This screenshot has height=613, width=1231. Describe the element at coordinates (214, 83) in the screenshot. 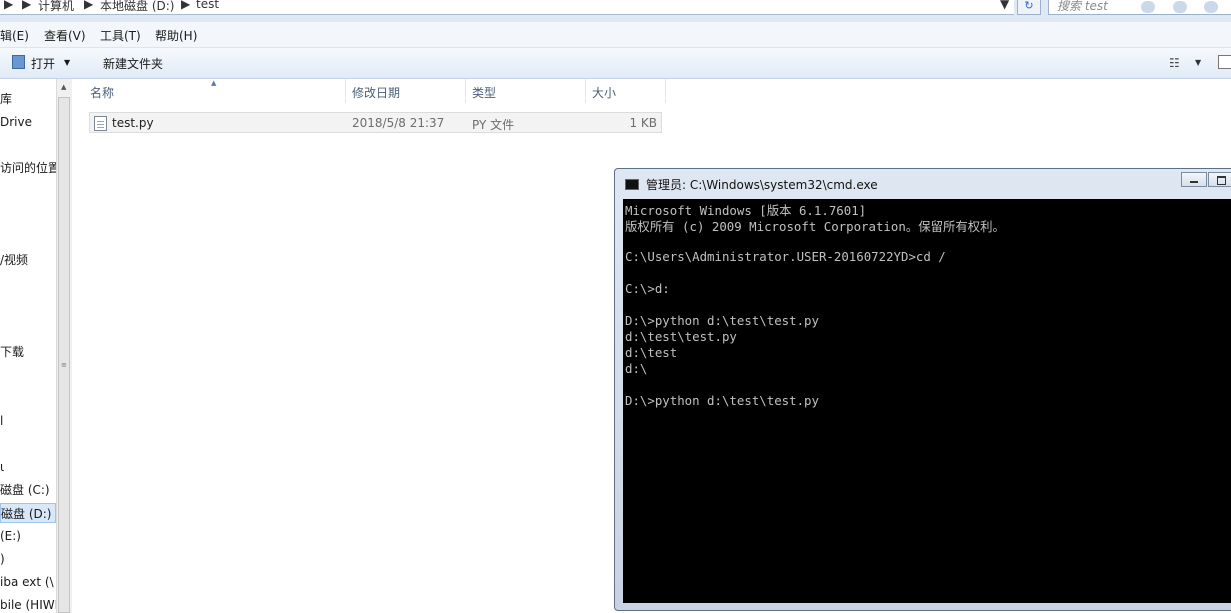

I see `sort-ascending-icon: ▲` at that location.